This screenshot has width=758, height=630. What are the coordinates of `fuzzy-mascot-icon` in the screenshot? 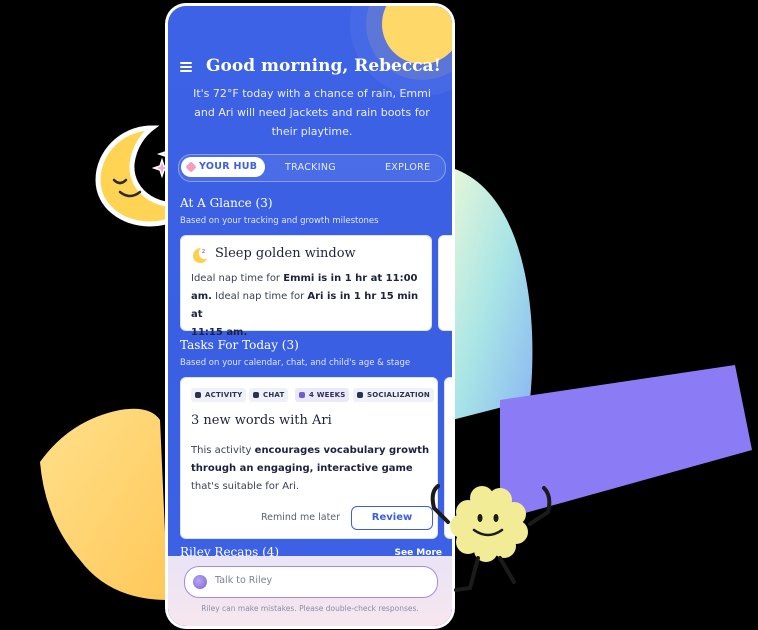 It's located at (491, 538).